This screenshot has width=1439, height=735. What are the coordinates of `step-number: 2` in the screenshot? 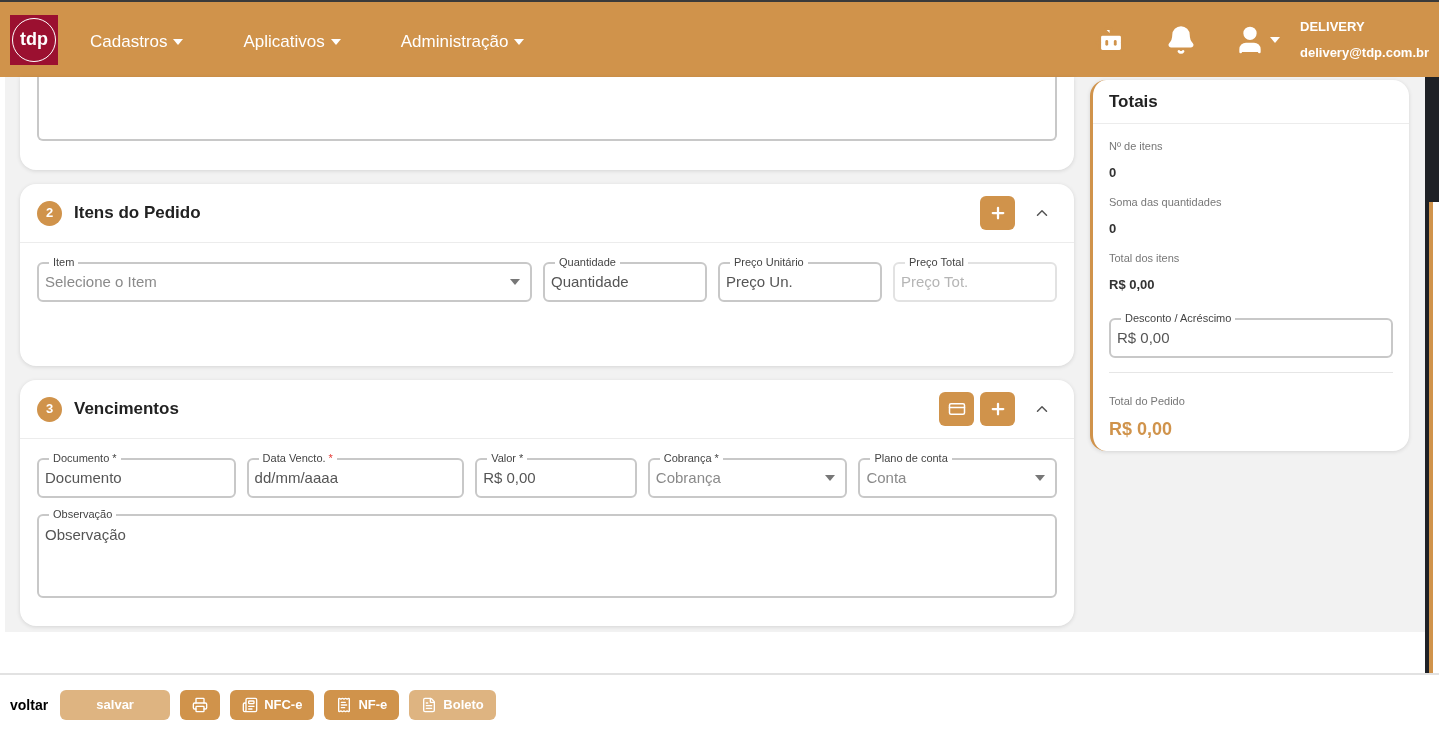 It's located at (49, 213).